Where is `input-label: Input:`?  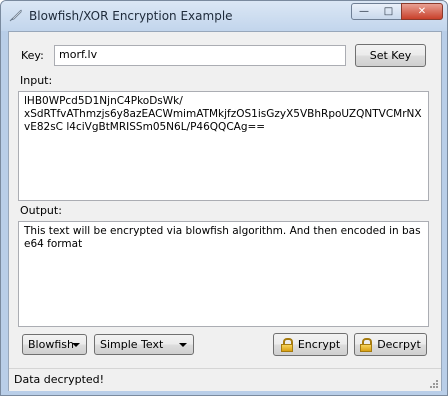
input-label: Input: is located at coordinates (36, 80).